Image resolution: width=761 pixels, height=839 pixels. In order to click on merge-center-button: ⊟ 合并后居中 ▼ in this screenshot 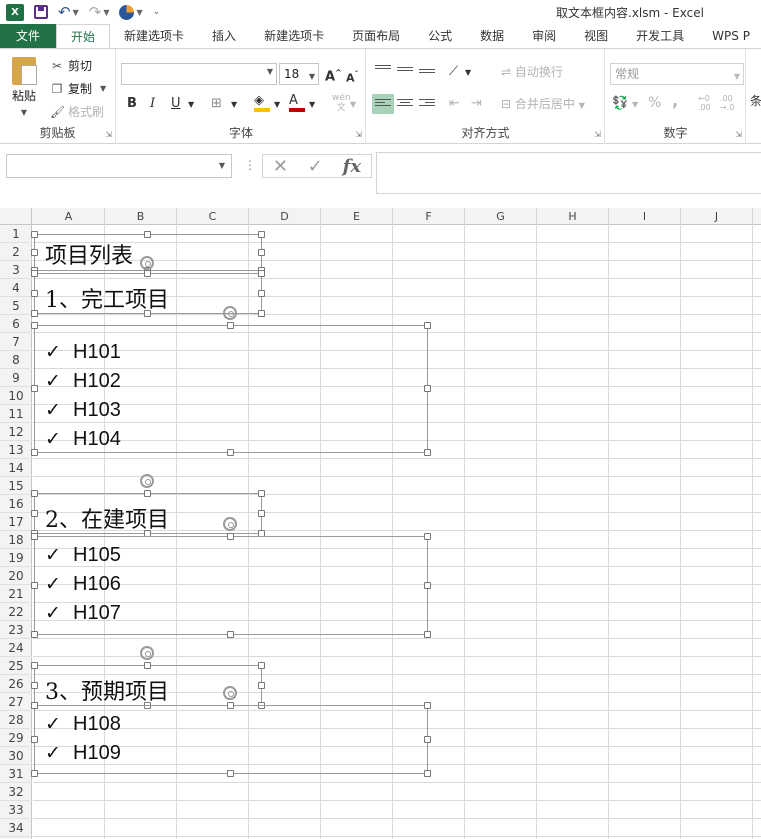, I will do `click(543, 105)`.